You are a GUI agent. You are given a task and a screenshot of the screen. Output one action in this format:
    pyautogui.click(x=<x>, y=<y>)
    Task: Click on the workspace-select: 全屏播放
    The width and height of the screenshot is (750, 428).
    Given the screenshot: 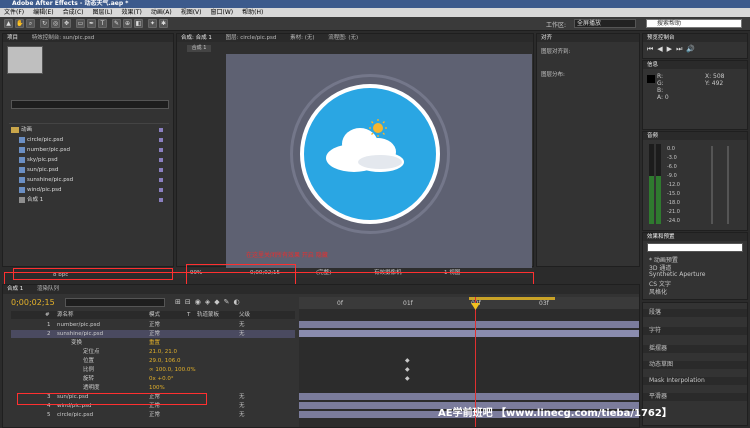 What is the action you would take?
    pyautogui.click(x=605, y=23)
    